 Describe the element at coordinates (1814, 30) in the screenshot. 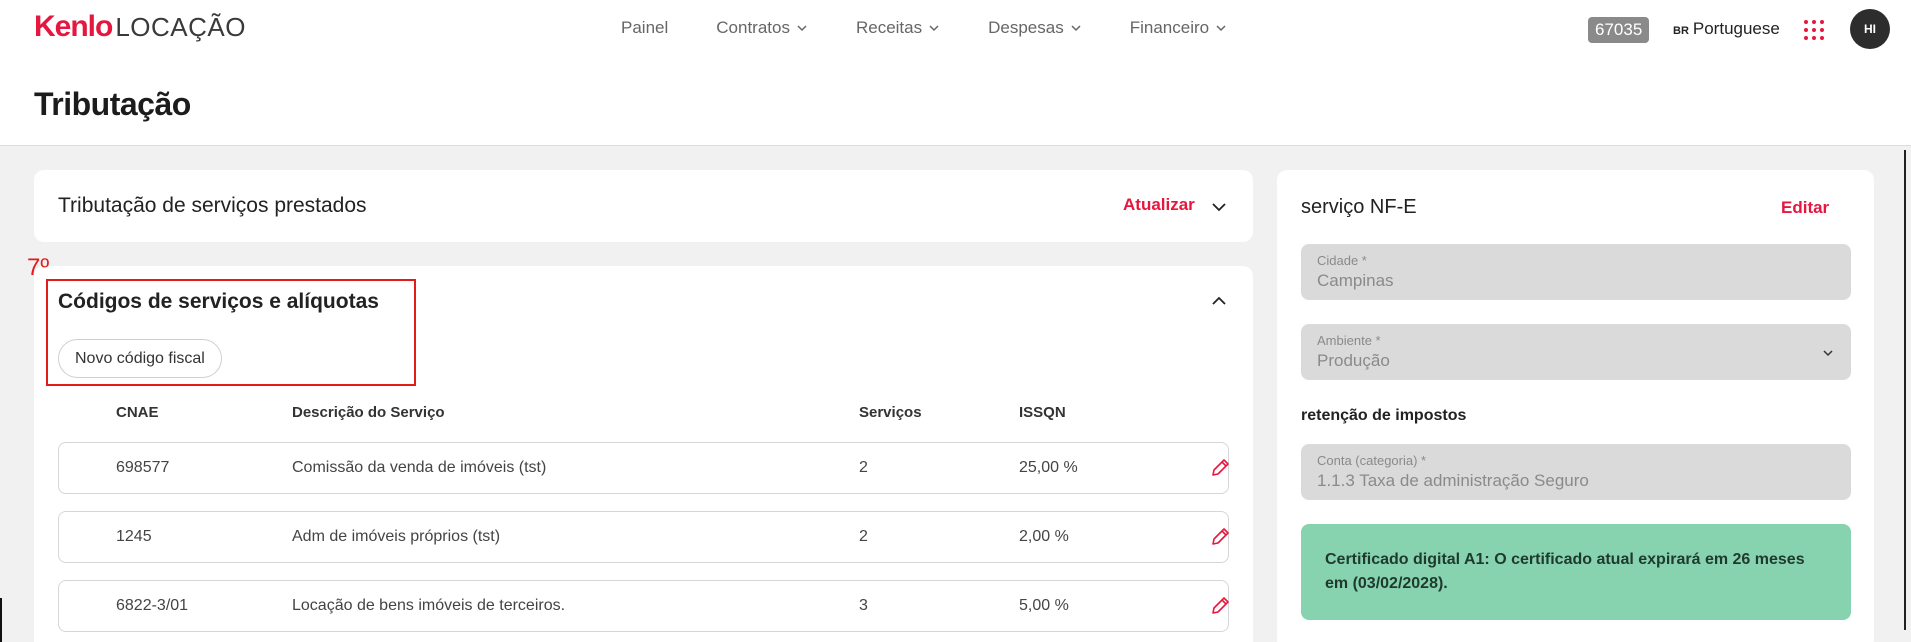

I see `apps-grid-icon` at that location.